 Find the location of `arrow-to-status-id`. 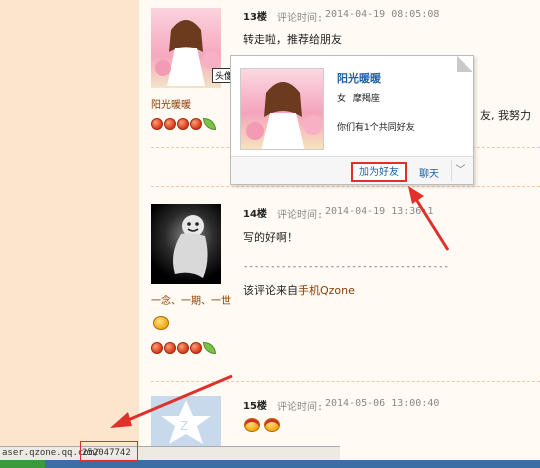

arrow-to-status-id is located at coordinates (180, 398).